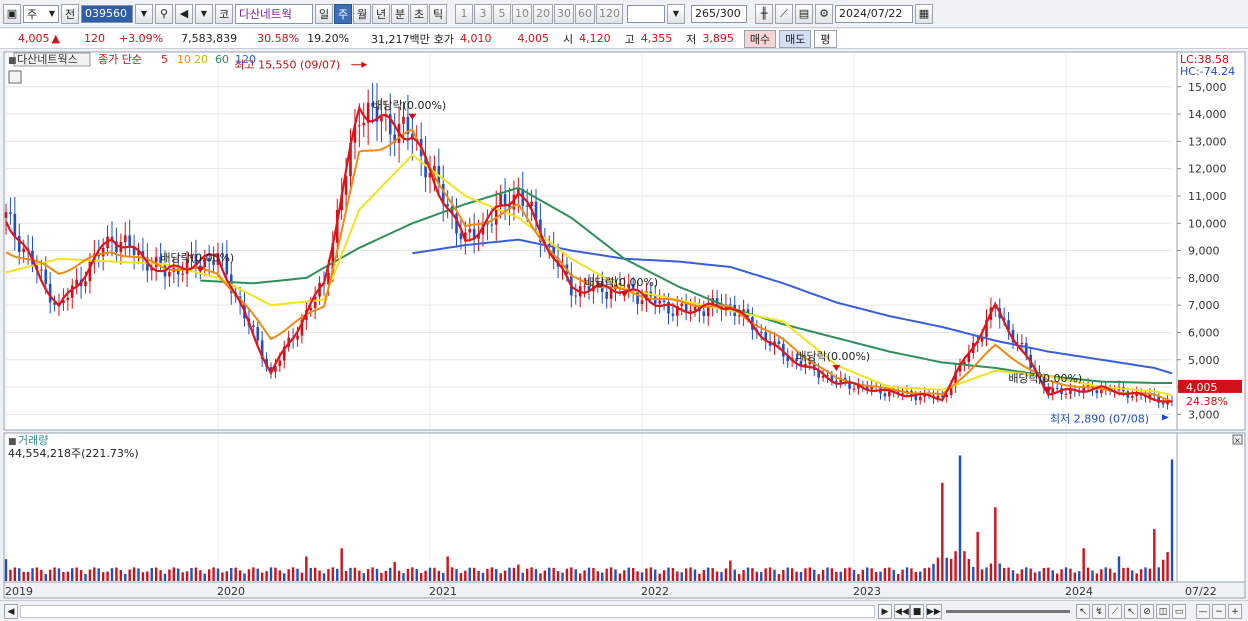  What do you see at coordinates (1115, 611) in the screenshot?
I see `draw-tool-icon-3: ⟋` at bounding box center [1115, 611].